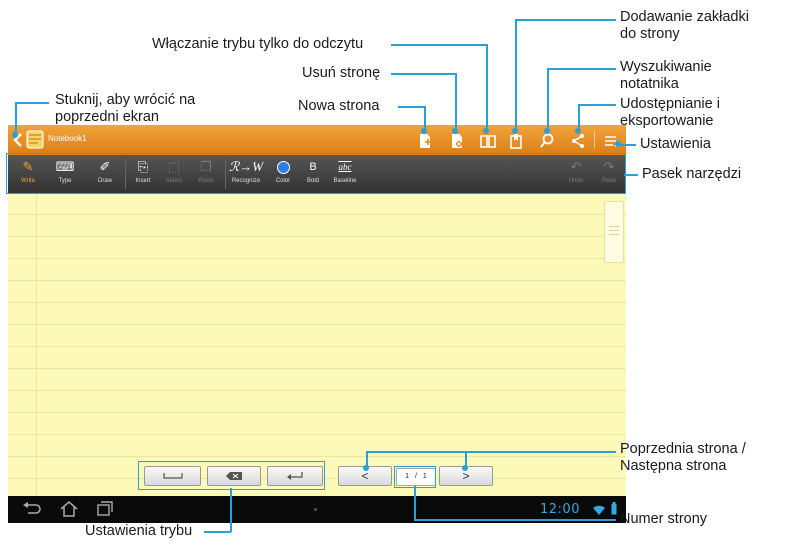 The height and width of the screenshot is (545, 788). What do you see at coordinates (316, 173) in the screenshot?
I see `toolbar-highlight-frame` at bounding box center [316, 173].